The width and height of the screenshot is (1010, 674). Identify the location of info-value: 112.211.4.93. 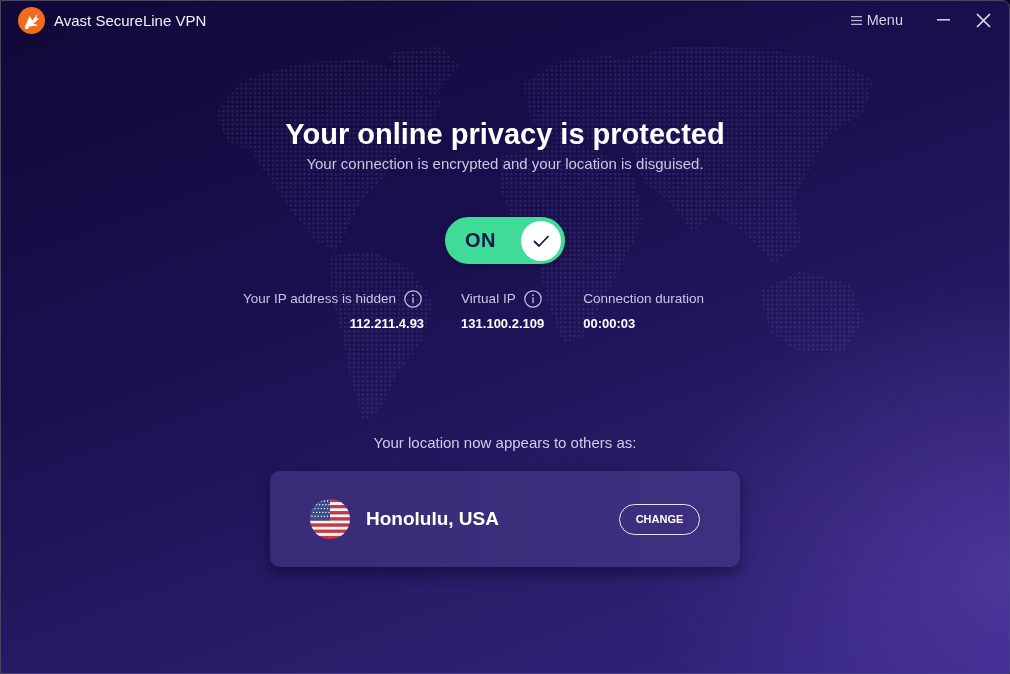
(387, 323).